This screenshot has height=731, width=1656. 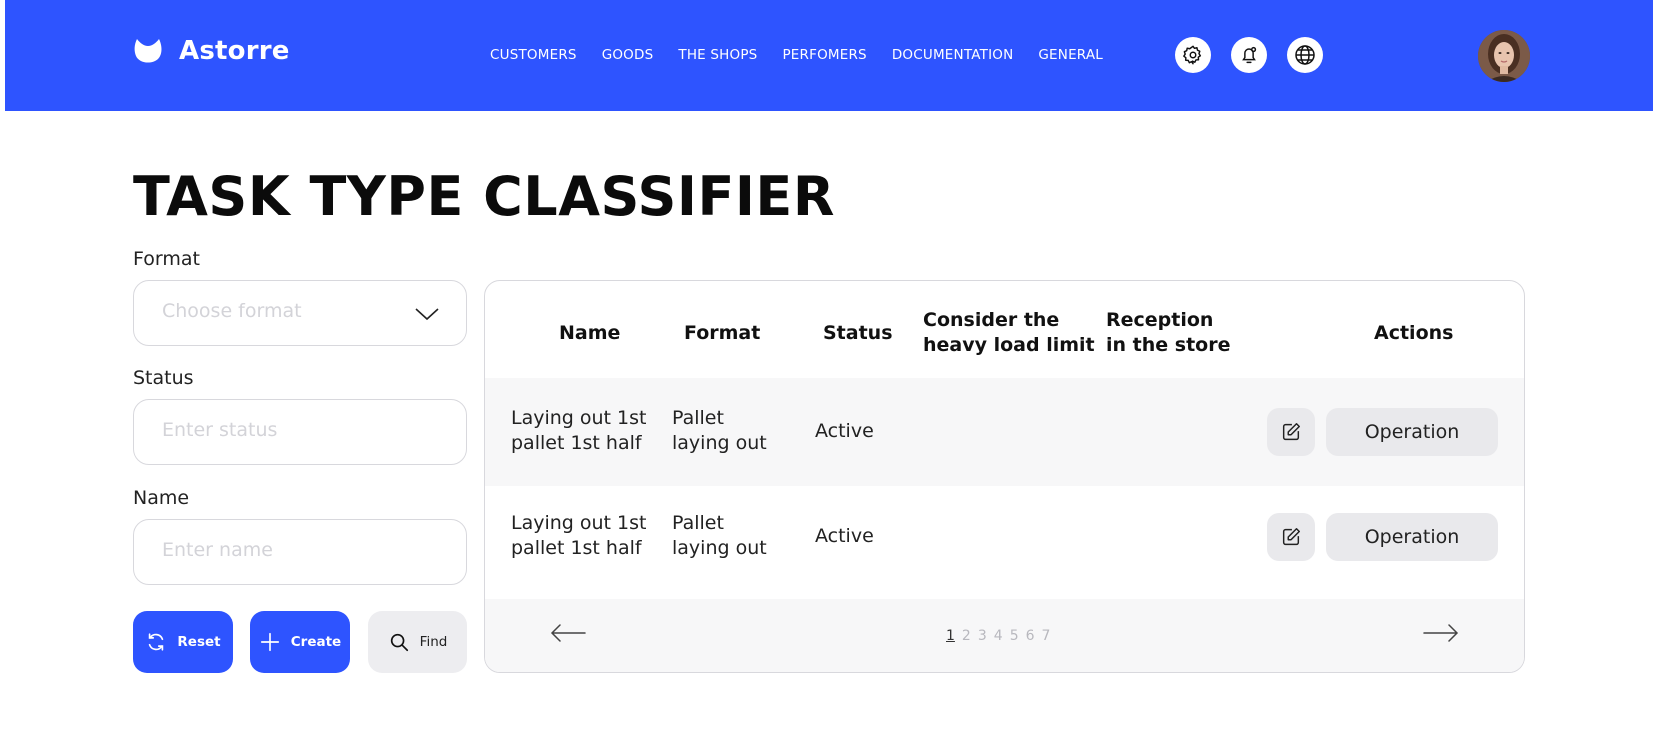 I want to click on find-button: Find, so click(x=417, y=642).